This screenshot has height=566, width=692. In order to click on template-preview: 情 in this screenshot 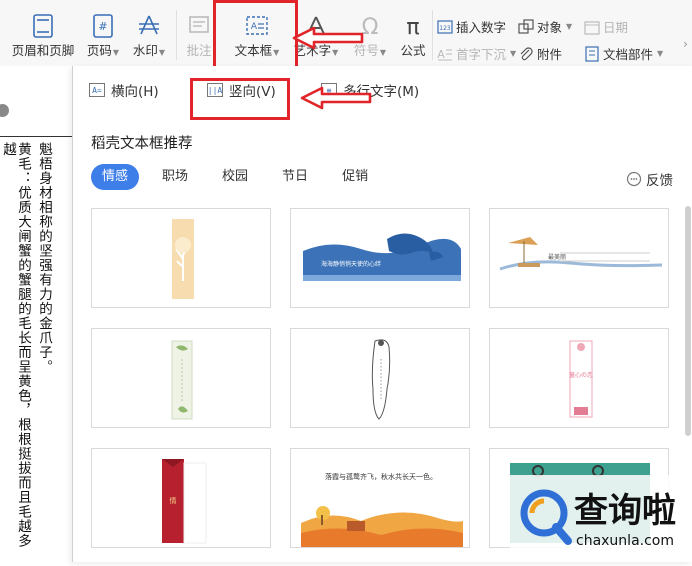, I will do `click(184, 501)`.